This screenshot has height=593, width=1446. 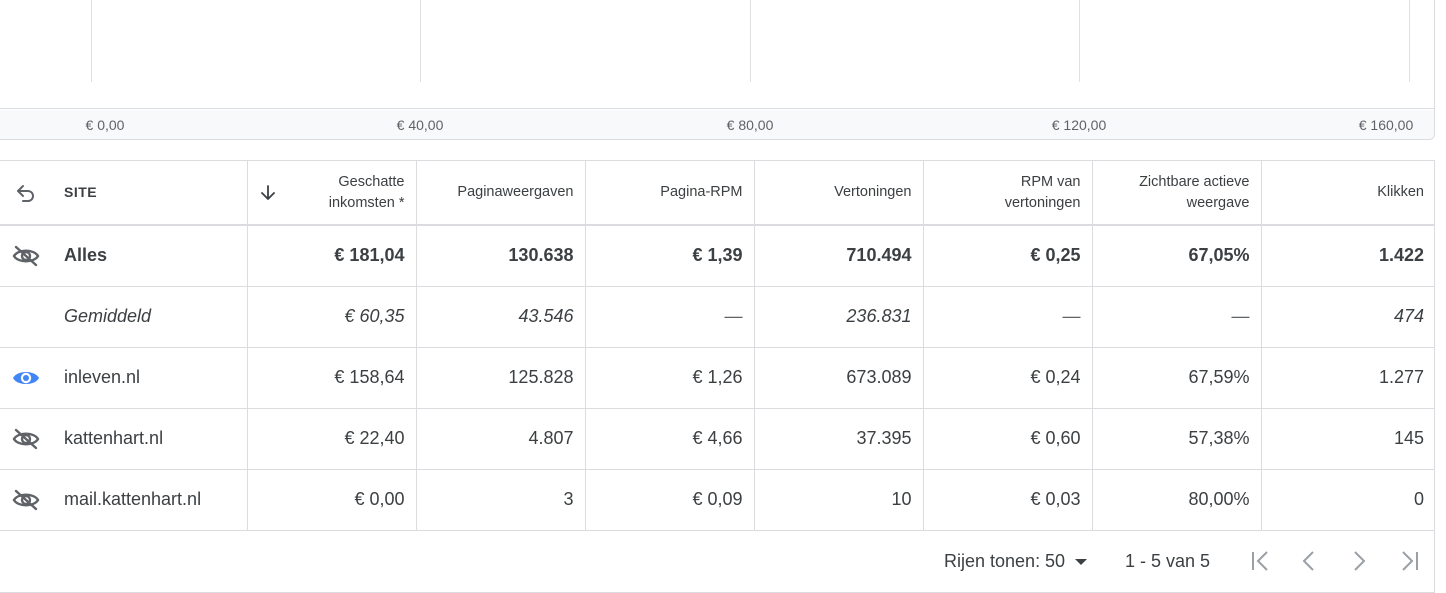 I want to click on active-view-cell: 67,05%, so click(x=1176, y=256).